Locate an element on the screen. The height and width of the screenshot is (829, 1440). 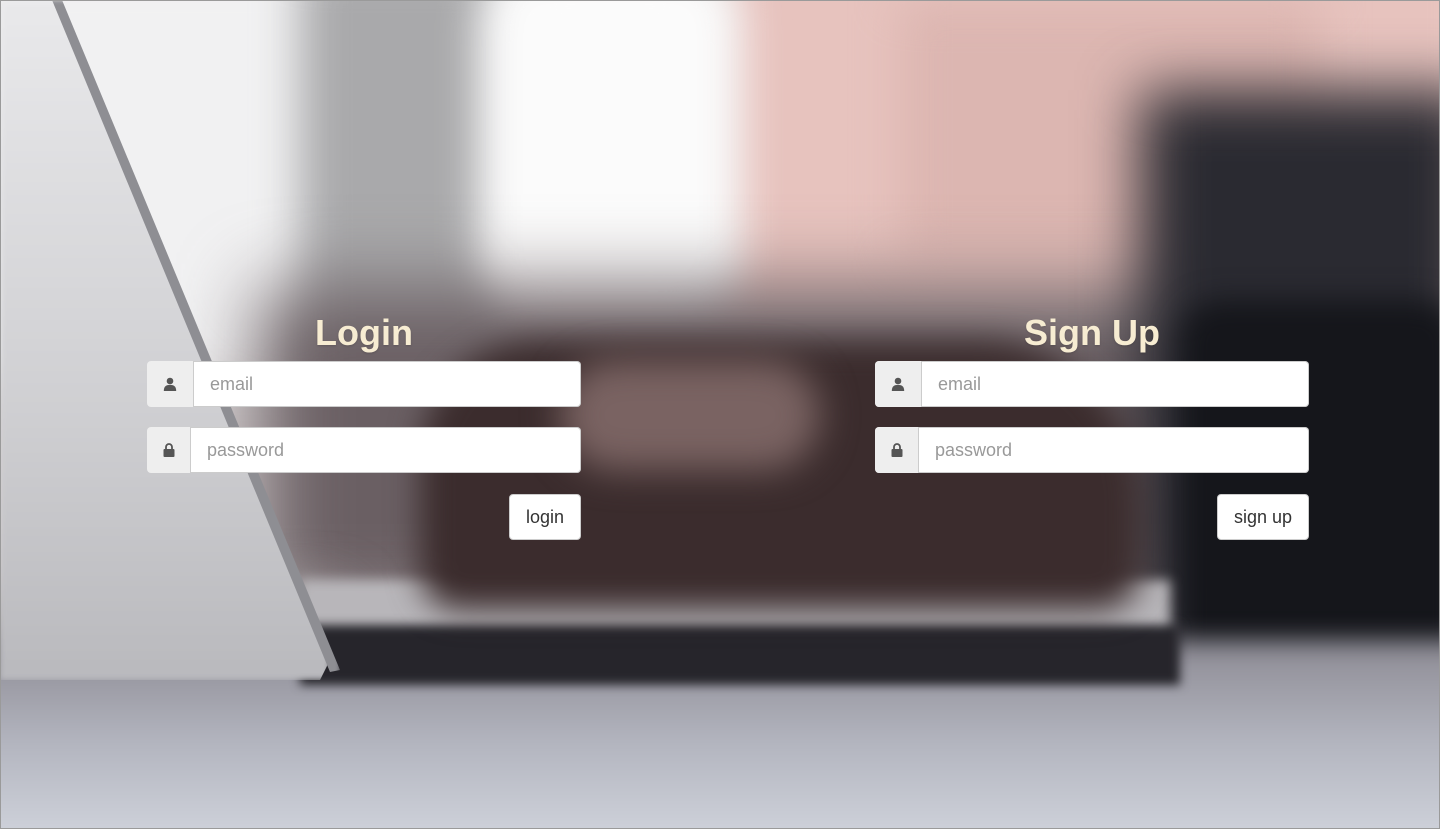
login-title: Login is located at coordinates (364, 332).